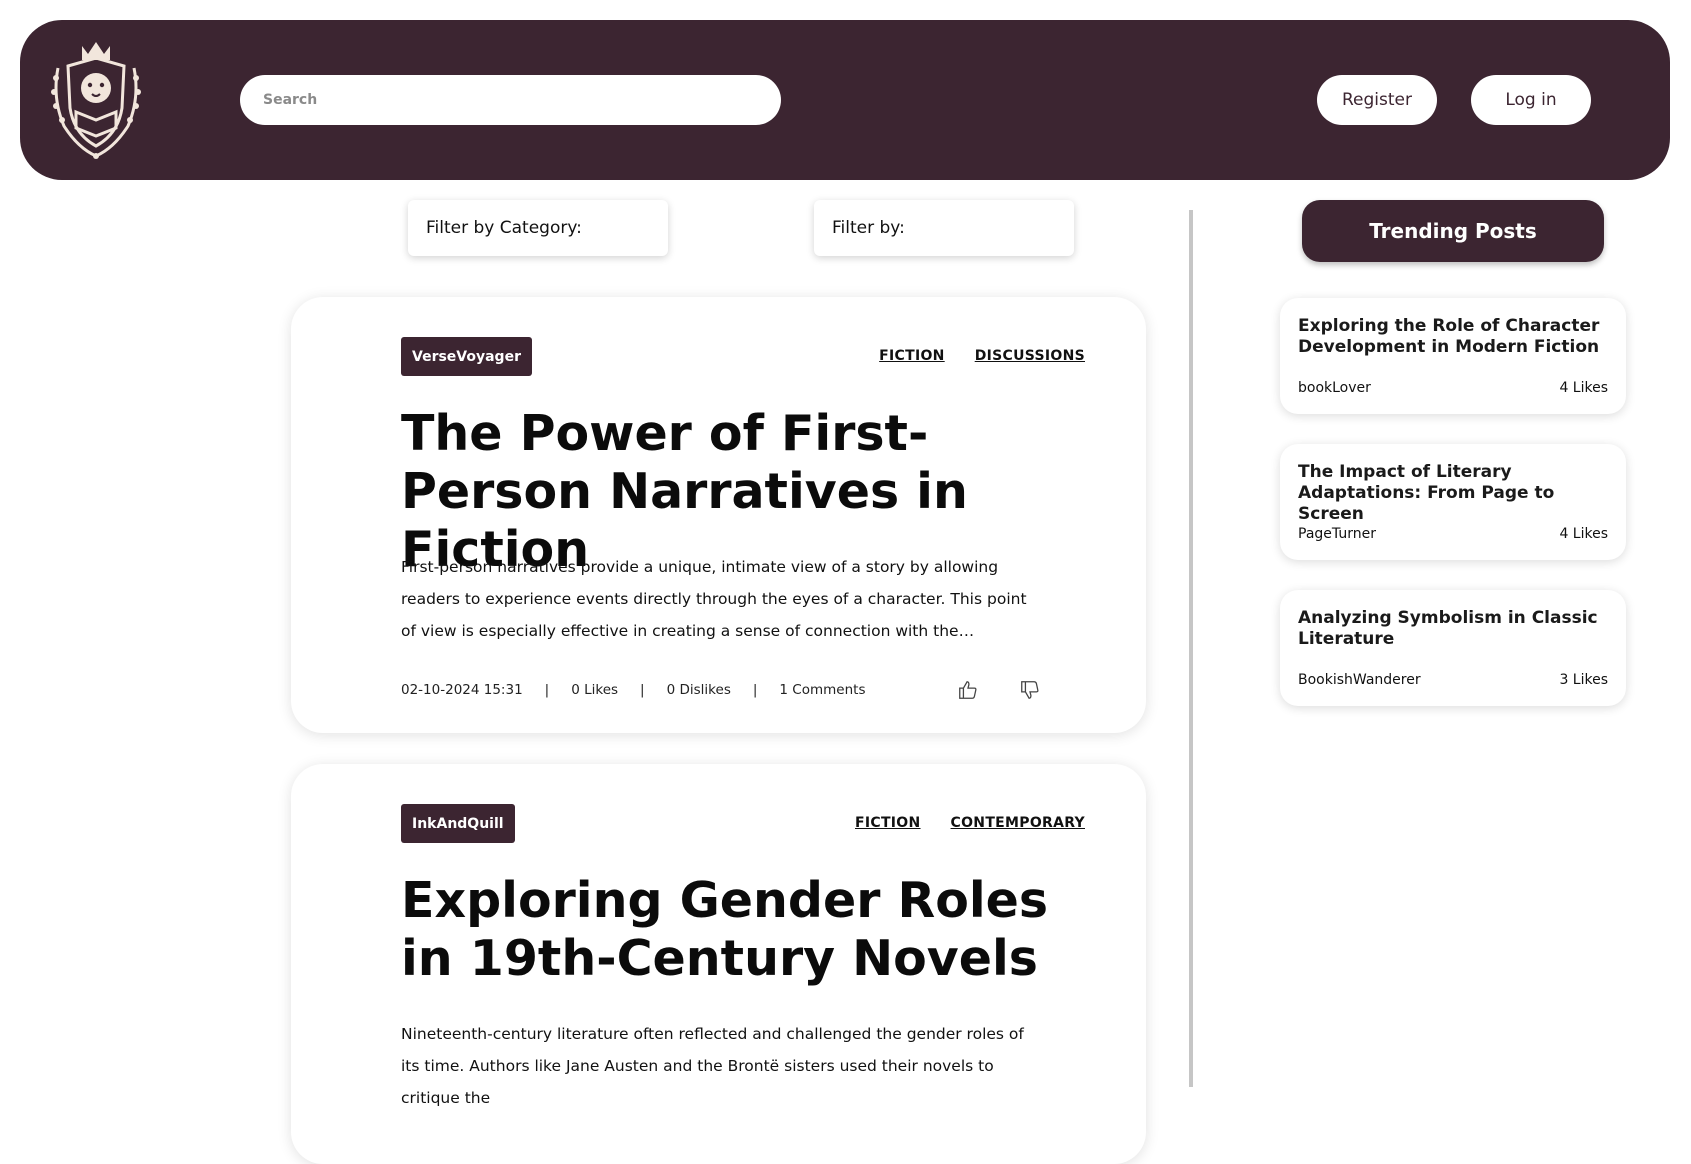 The width and height of the screenshot is (1691, 1164). I want to click on filter-by-dropdown: Filter by:, so click(944, 228).